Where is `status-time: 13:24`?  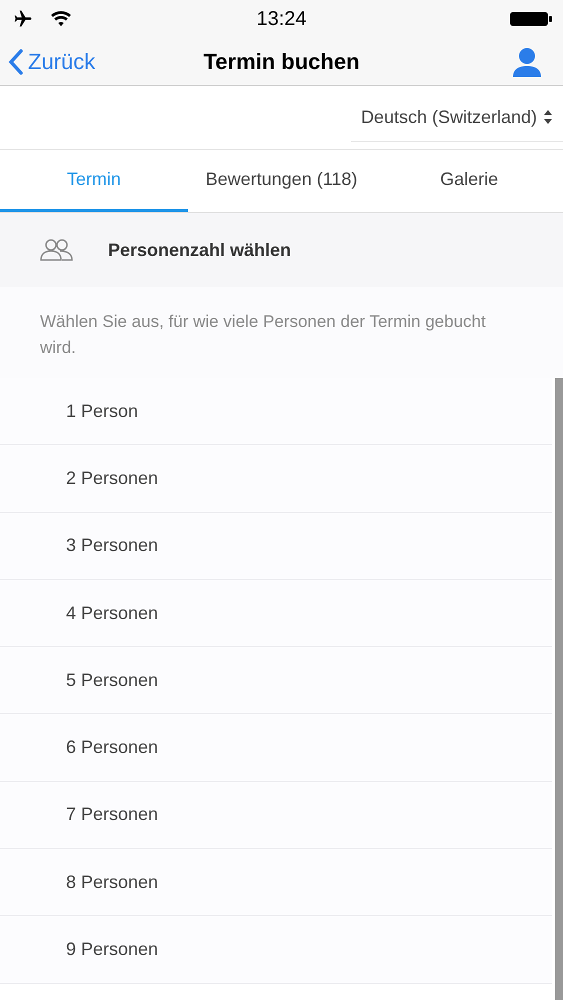
status-time: 13:24 is located at coordinates (281, 19).